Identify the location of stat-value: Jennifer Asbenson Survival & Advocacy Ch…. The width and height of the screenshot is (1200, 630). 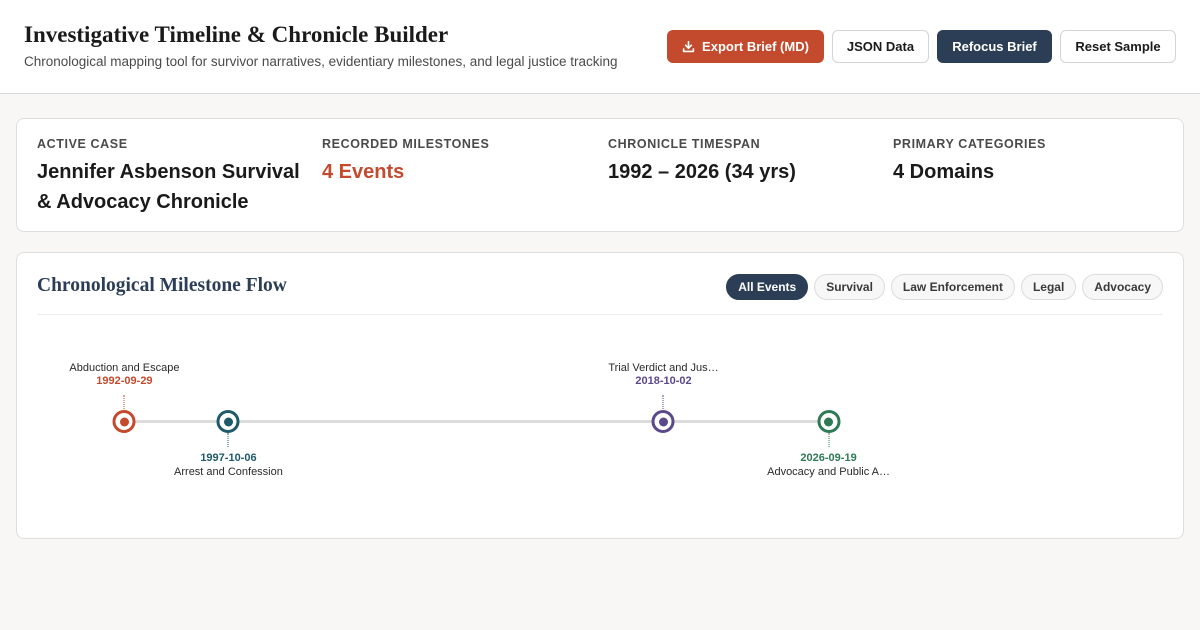
(168, 187).